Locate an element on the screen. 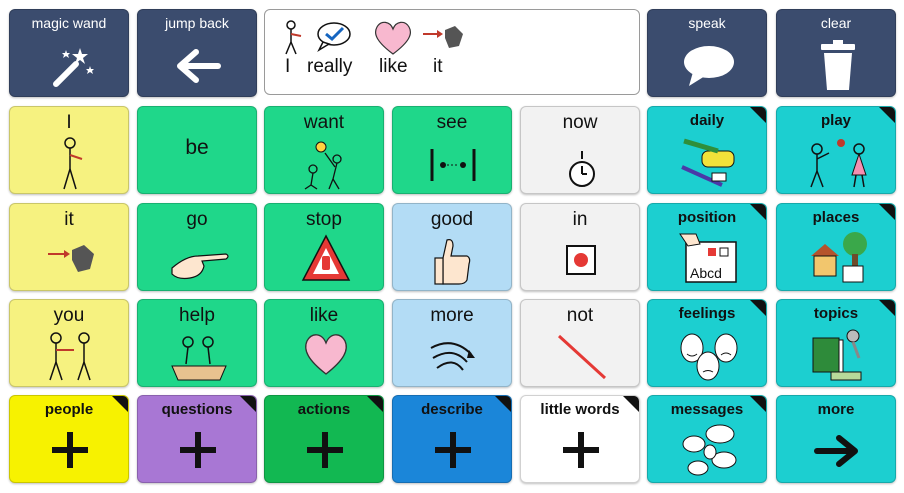 This screenshot has height=493, width=904. tile-good-label: good is located at coordinates (452, 219).